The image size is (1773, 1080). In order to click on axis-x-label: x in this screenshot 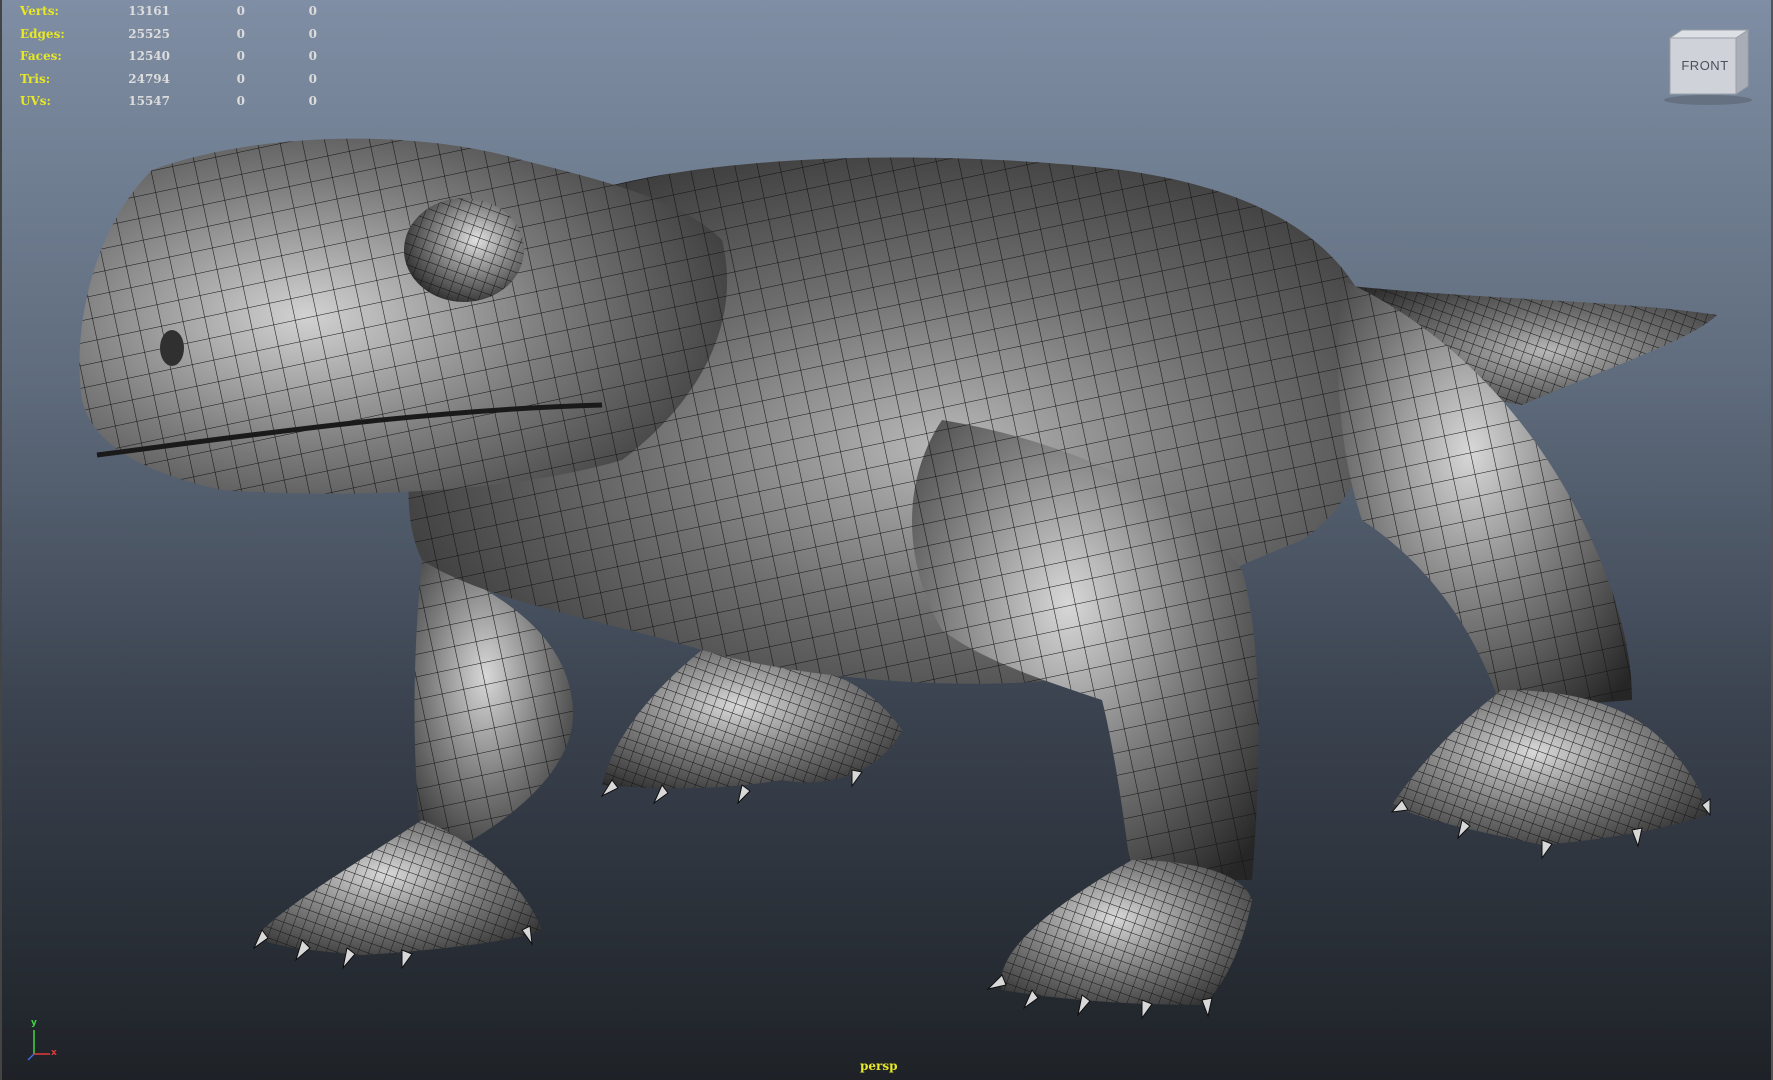, I will do `click(54, 1053)`.